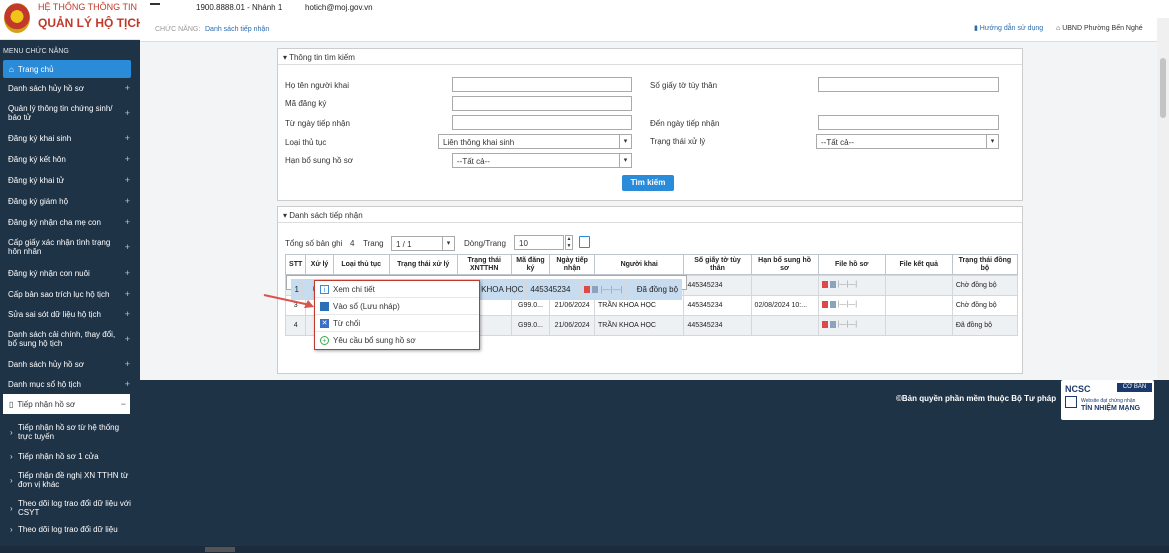  Describe the element at coordinates (717, 264) in the screenshot. I see `column-header: Số giấy tờ tùy thân` at that location.